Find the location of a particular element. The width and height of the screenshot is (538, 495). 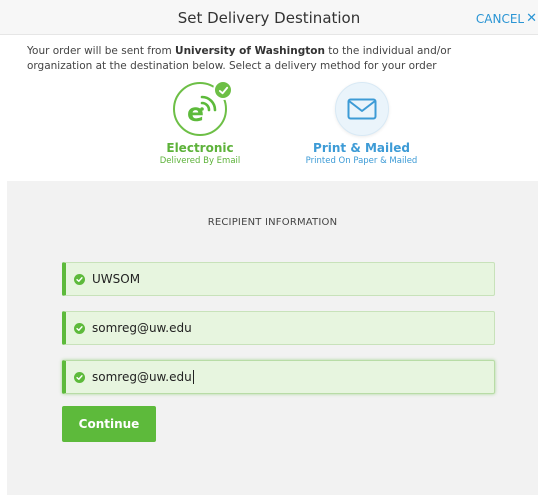

method-label: Electronic is located at coordinates (200, 148).